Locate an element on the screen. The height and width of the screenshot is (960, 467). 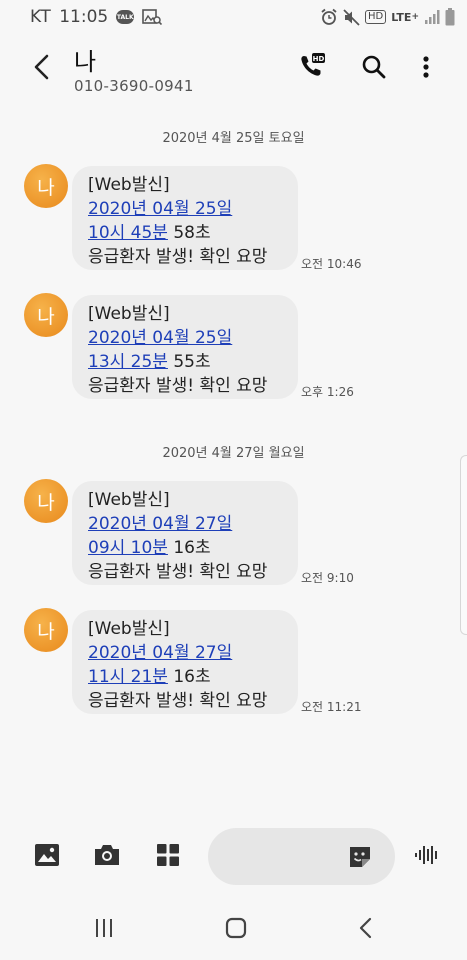
back-icon is located at coordinates (41, 67).